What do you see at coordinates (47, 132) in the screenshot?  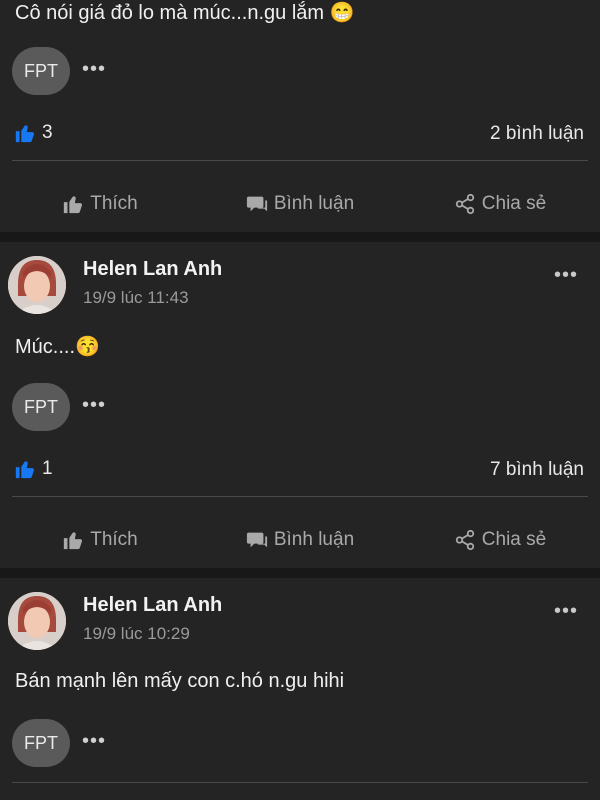 I see `like-count-text: 3` at bounding box center [47, 132].